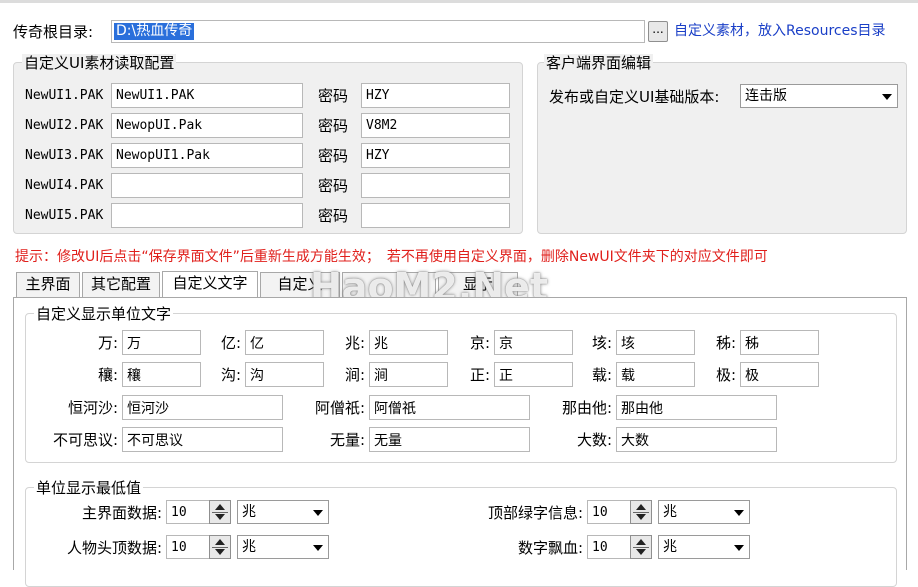 The height and width of the screenshot is (587, 918). Describe the element at coordinates (64, 185) in the screenshot. I see `pak-name-label: NewUI4.PAK` at that location.